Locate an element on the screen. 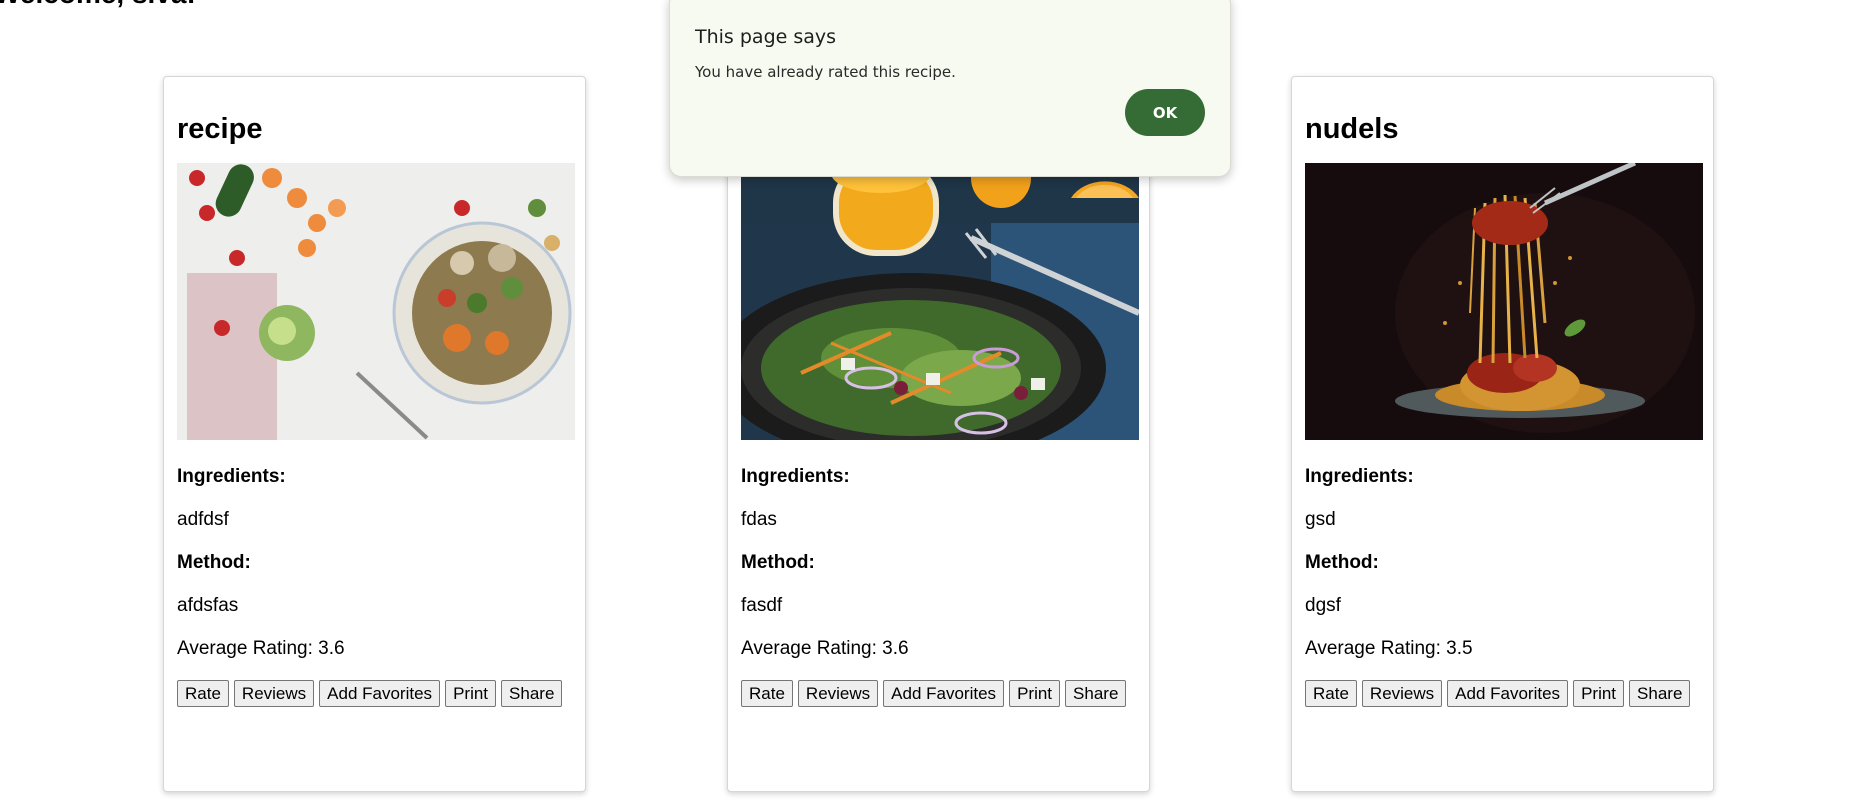 This screenshot has width=1872, height=808. dialog-title: This page says is located at coordinates (766, 37).